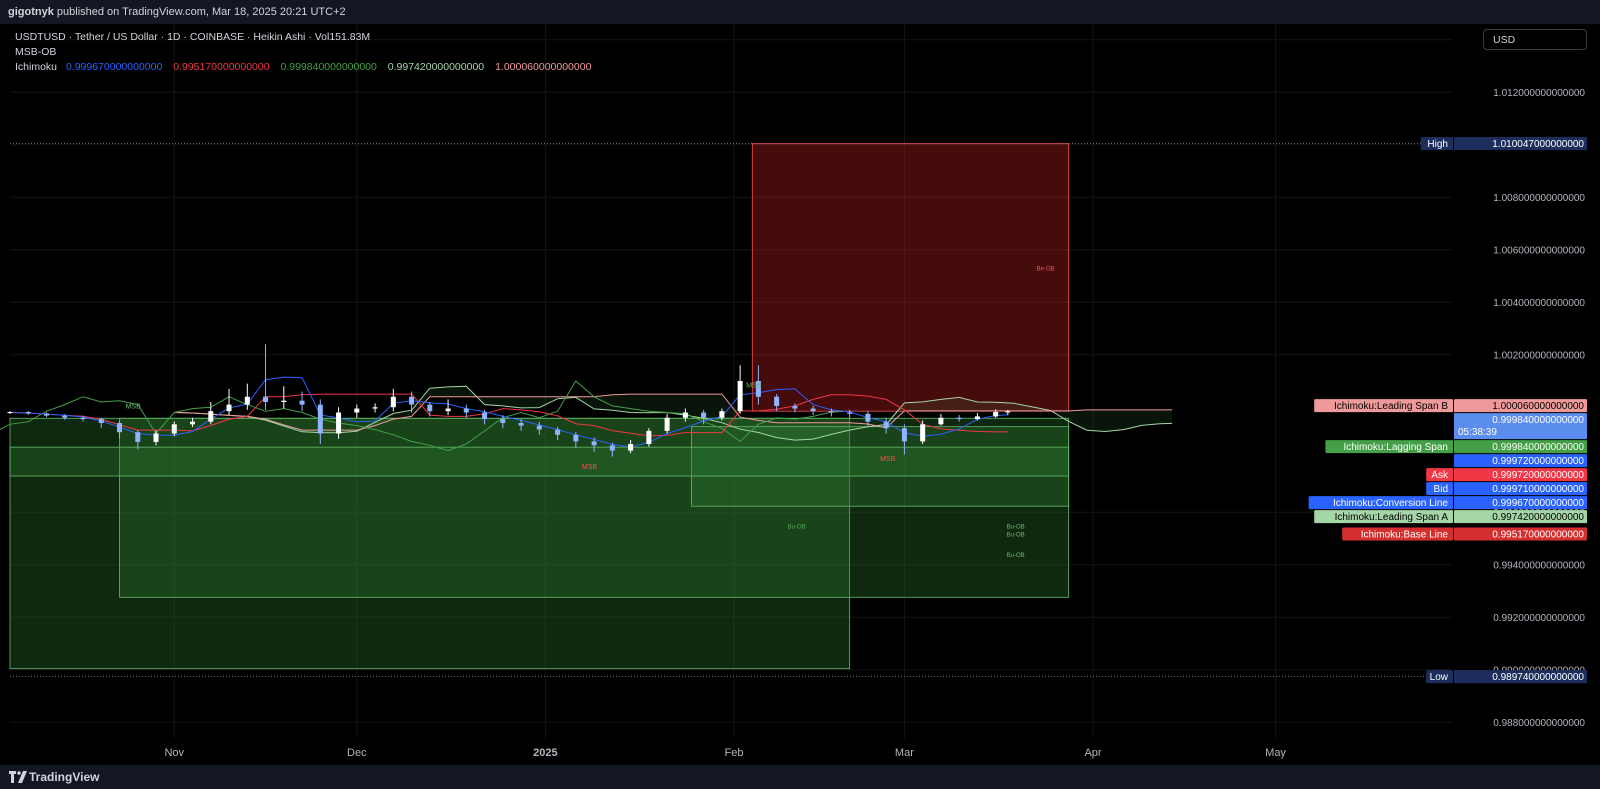  Describe the element at coordinates (1539, 93) in the screenshot. I see `price-tick-label: 1.012000000000000` at that location.